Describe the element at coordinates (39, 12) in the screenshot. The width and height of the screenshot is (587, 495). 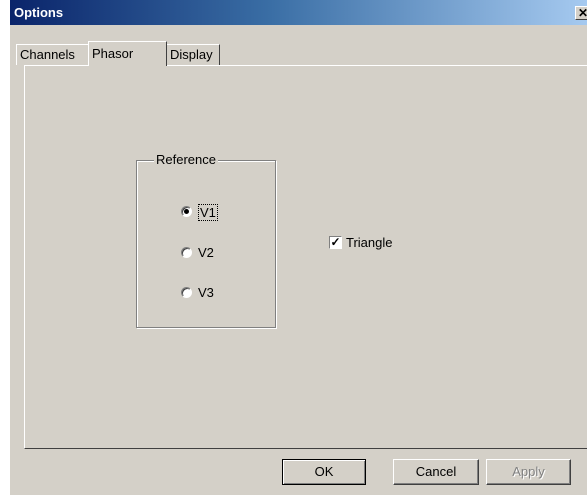
I see `window-title: Options` at that location.